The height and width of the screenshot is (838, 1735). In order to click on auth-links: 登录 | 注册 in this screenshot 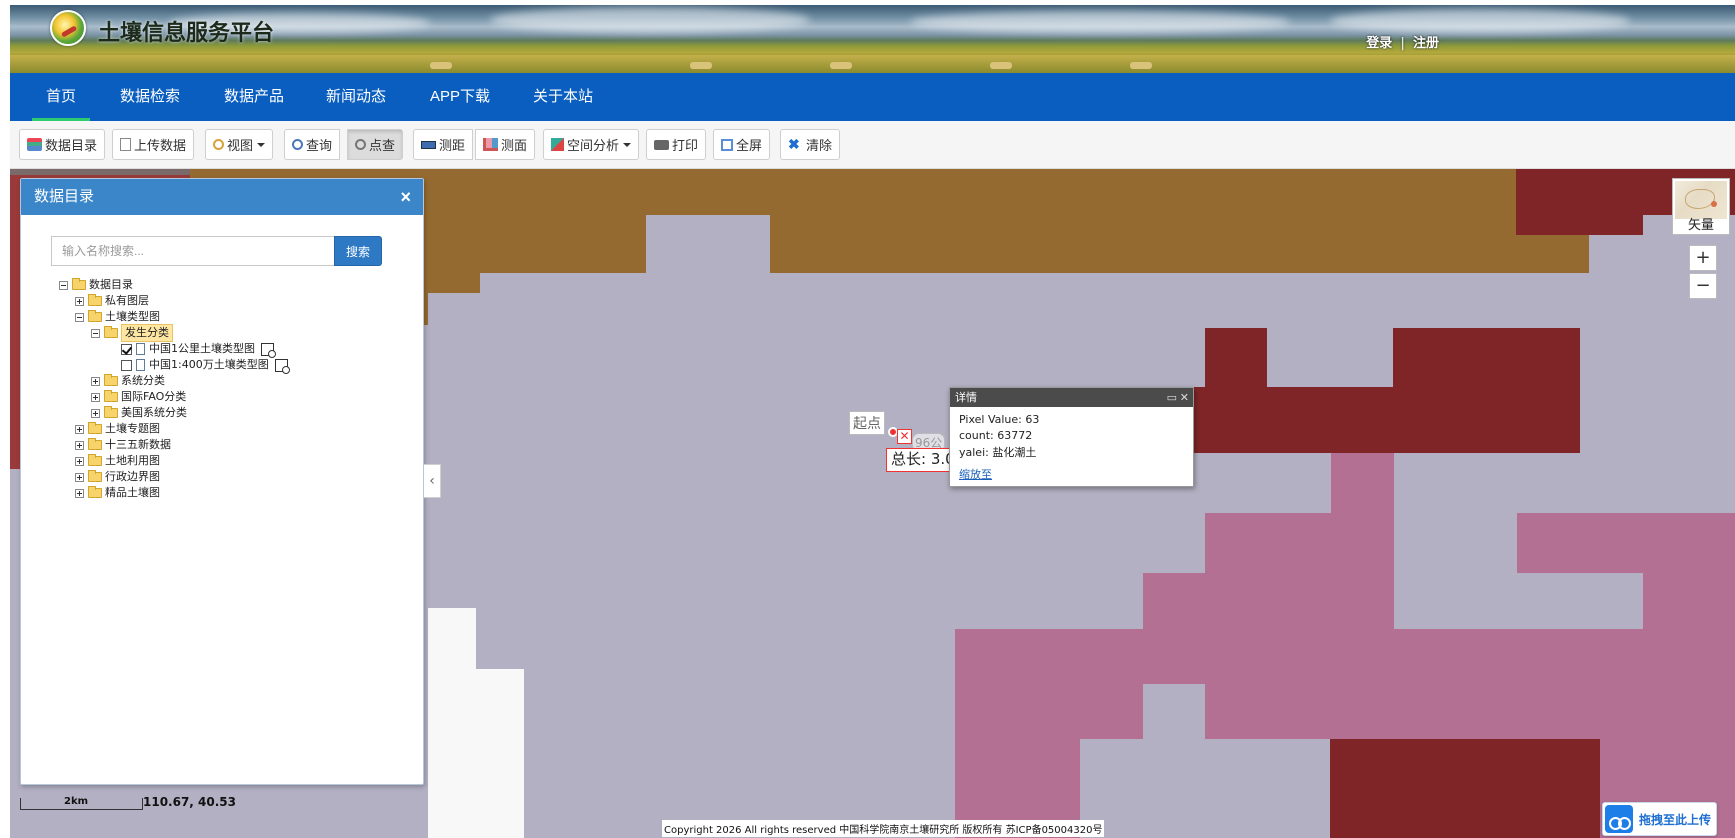, I will do `click(1402, 41)`.